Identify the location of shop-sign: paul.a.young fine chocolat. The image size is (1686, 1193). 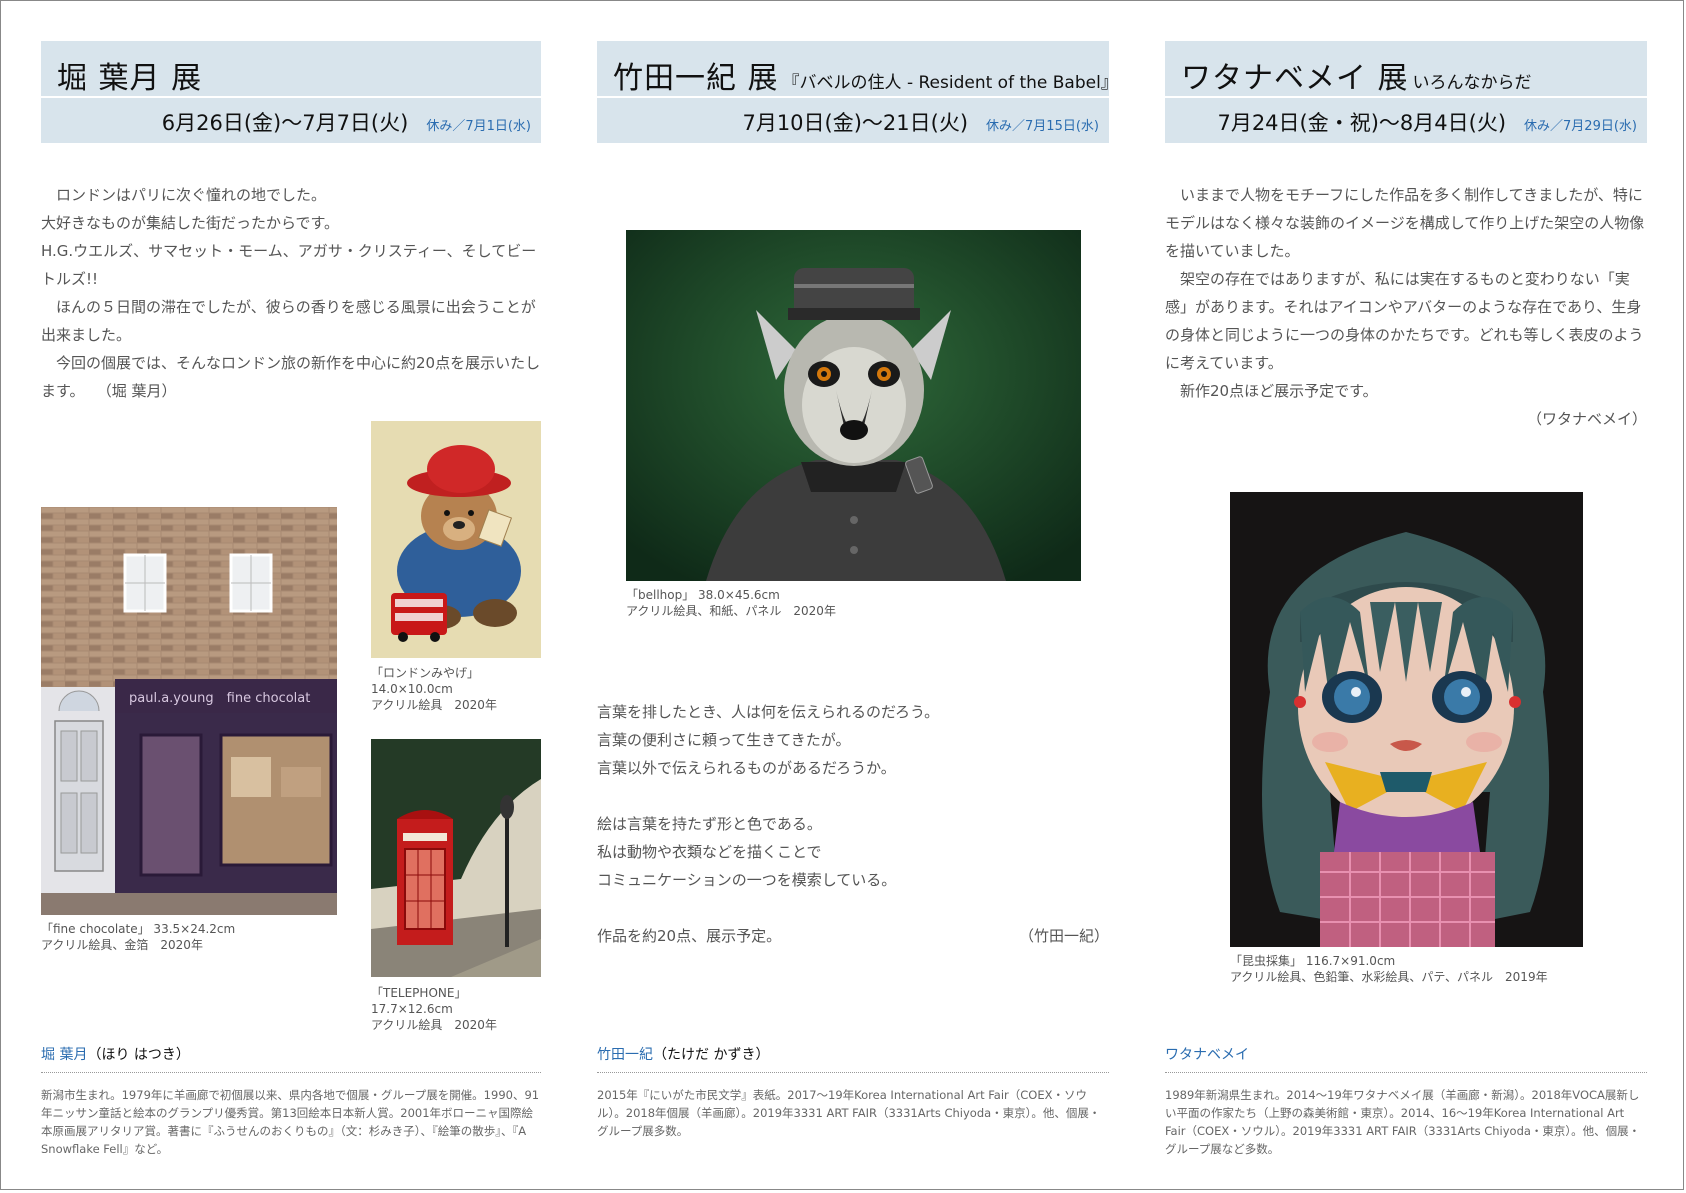
(219, 698).